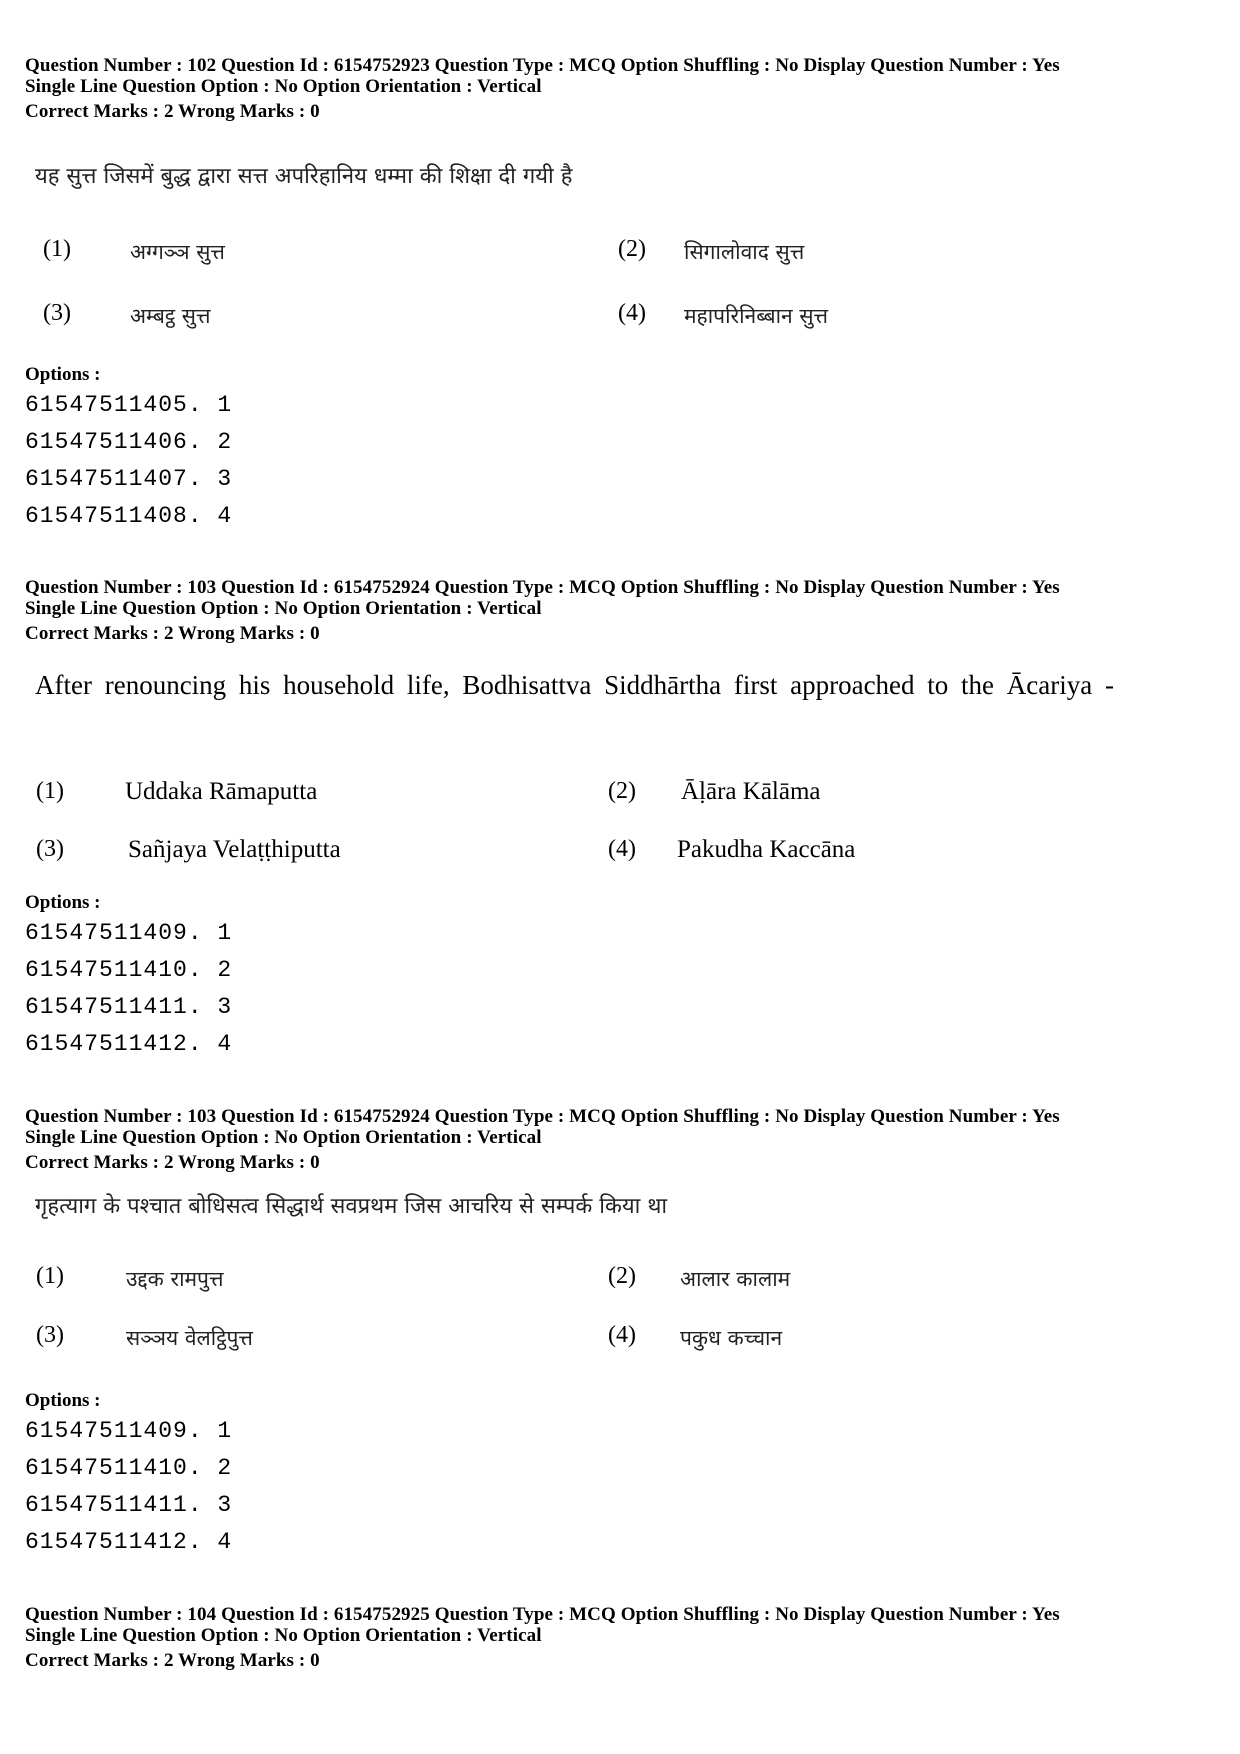 The height and width of the screenshot is (1754, 1240). What do you see at coordinates (756, 316) in the screenshot?
I see `choice-text: महापरिनिब्बान सुत्त` at bounding box center [756, 316].